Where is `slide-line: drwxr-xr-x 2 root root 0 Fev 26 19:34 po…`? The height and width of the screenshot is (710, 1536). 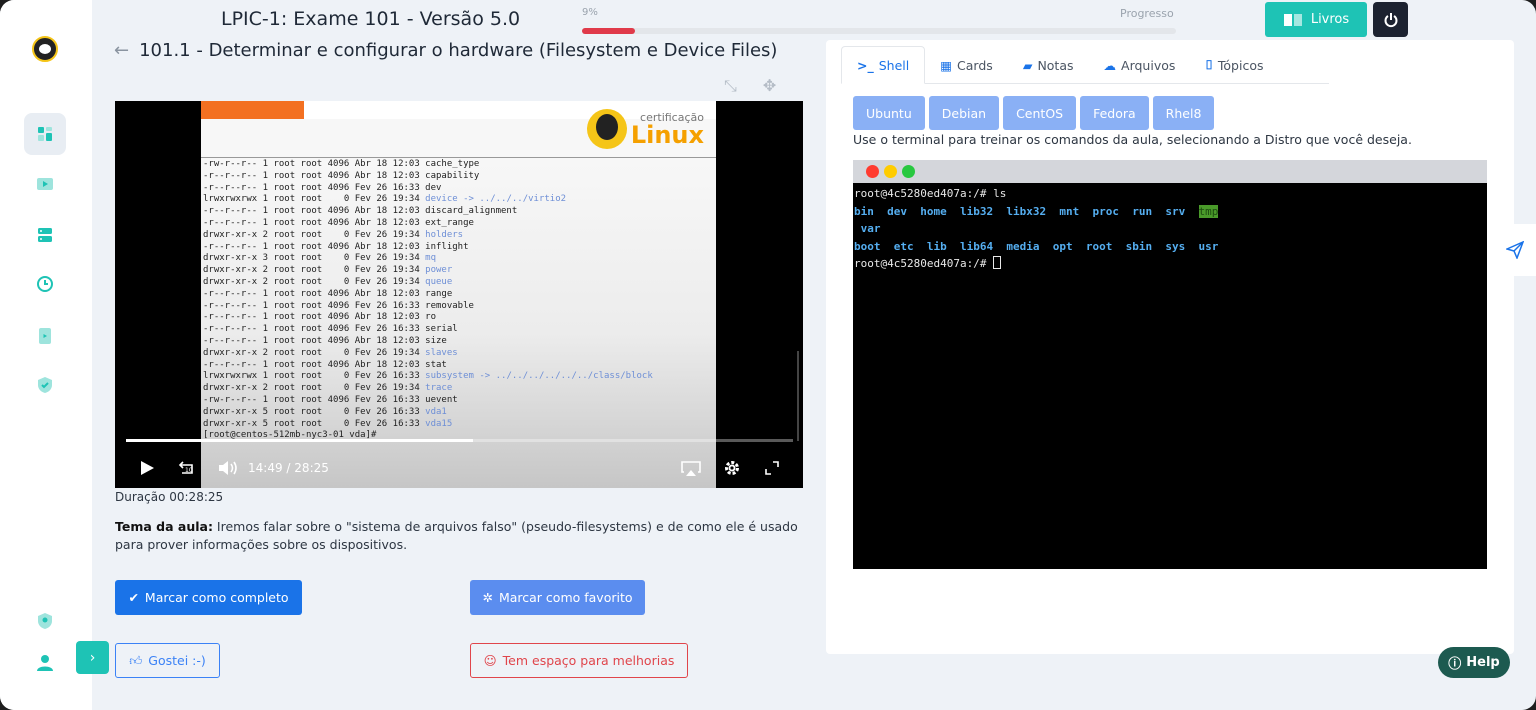 slide-line: drwxr-xr-x 2 root root 0 Fev 26 19:34 po… is located at coordinates (428, 271).